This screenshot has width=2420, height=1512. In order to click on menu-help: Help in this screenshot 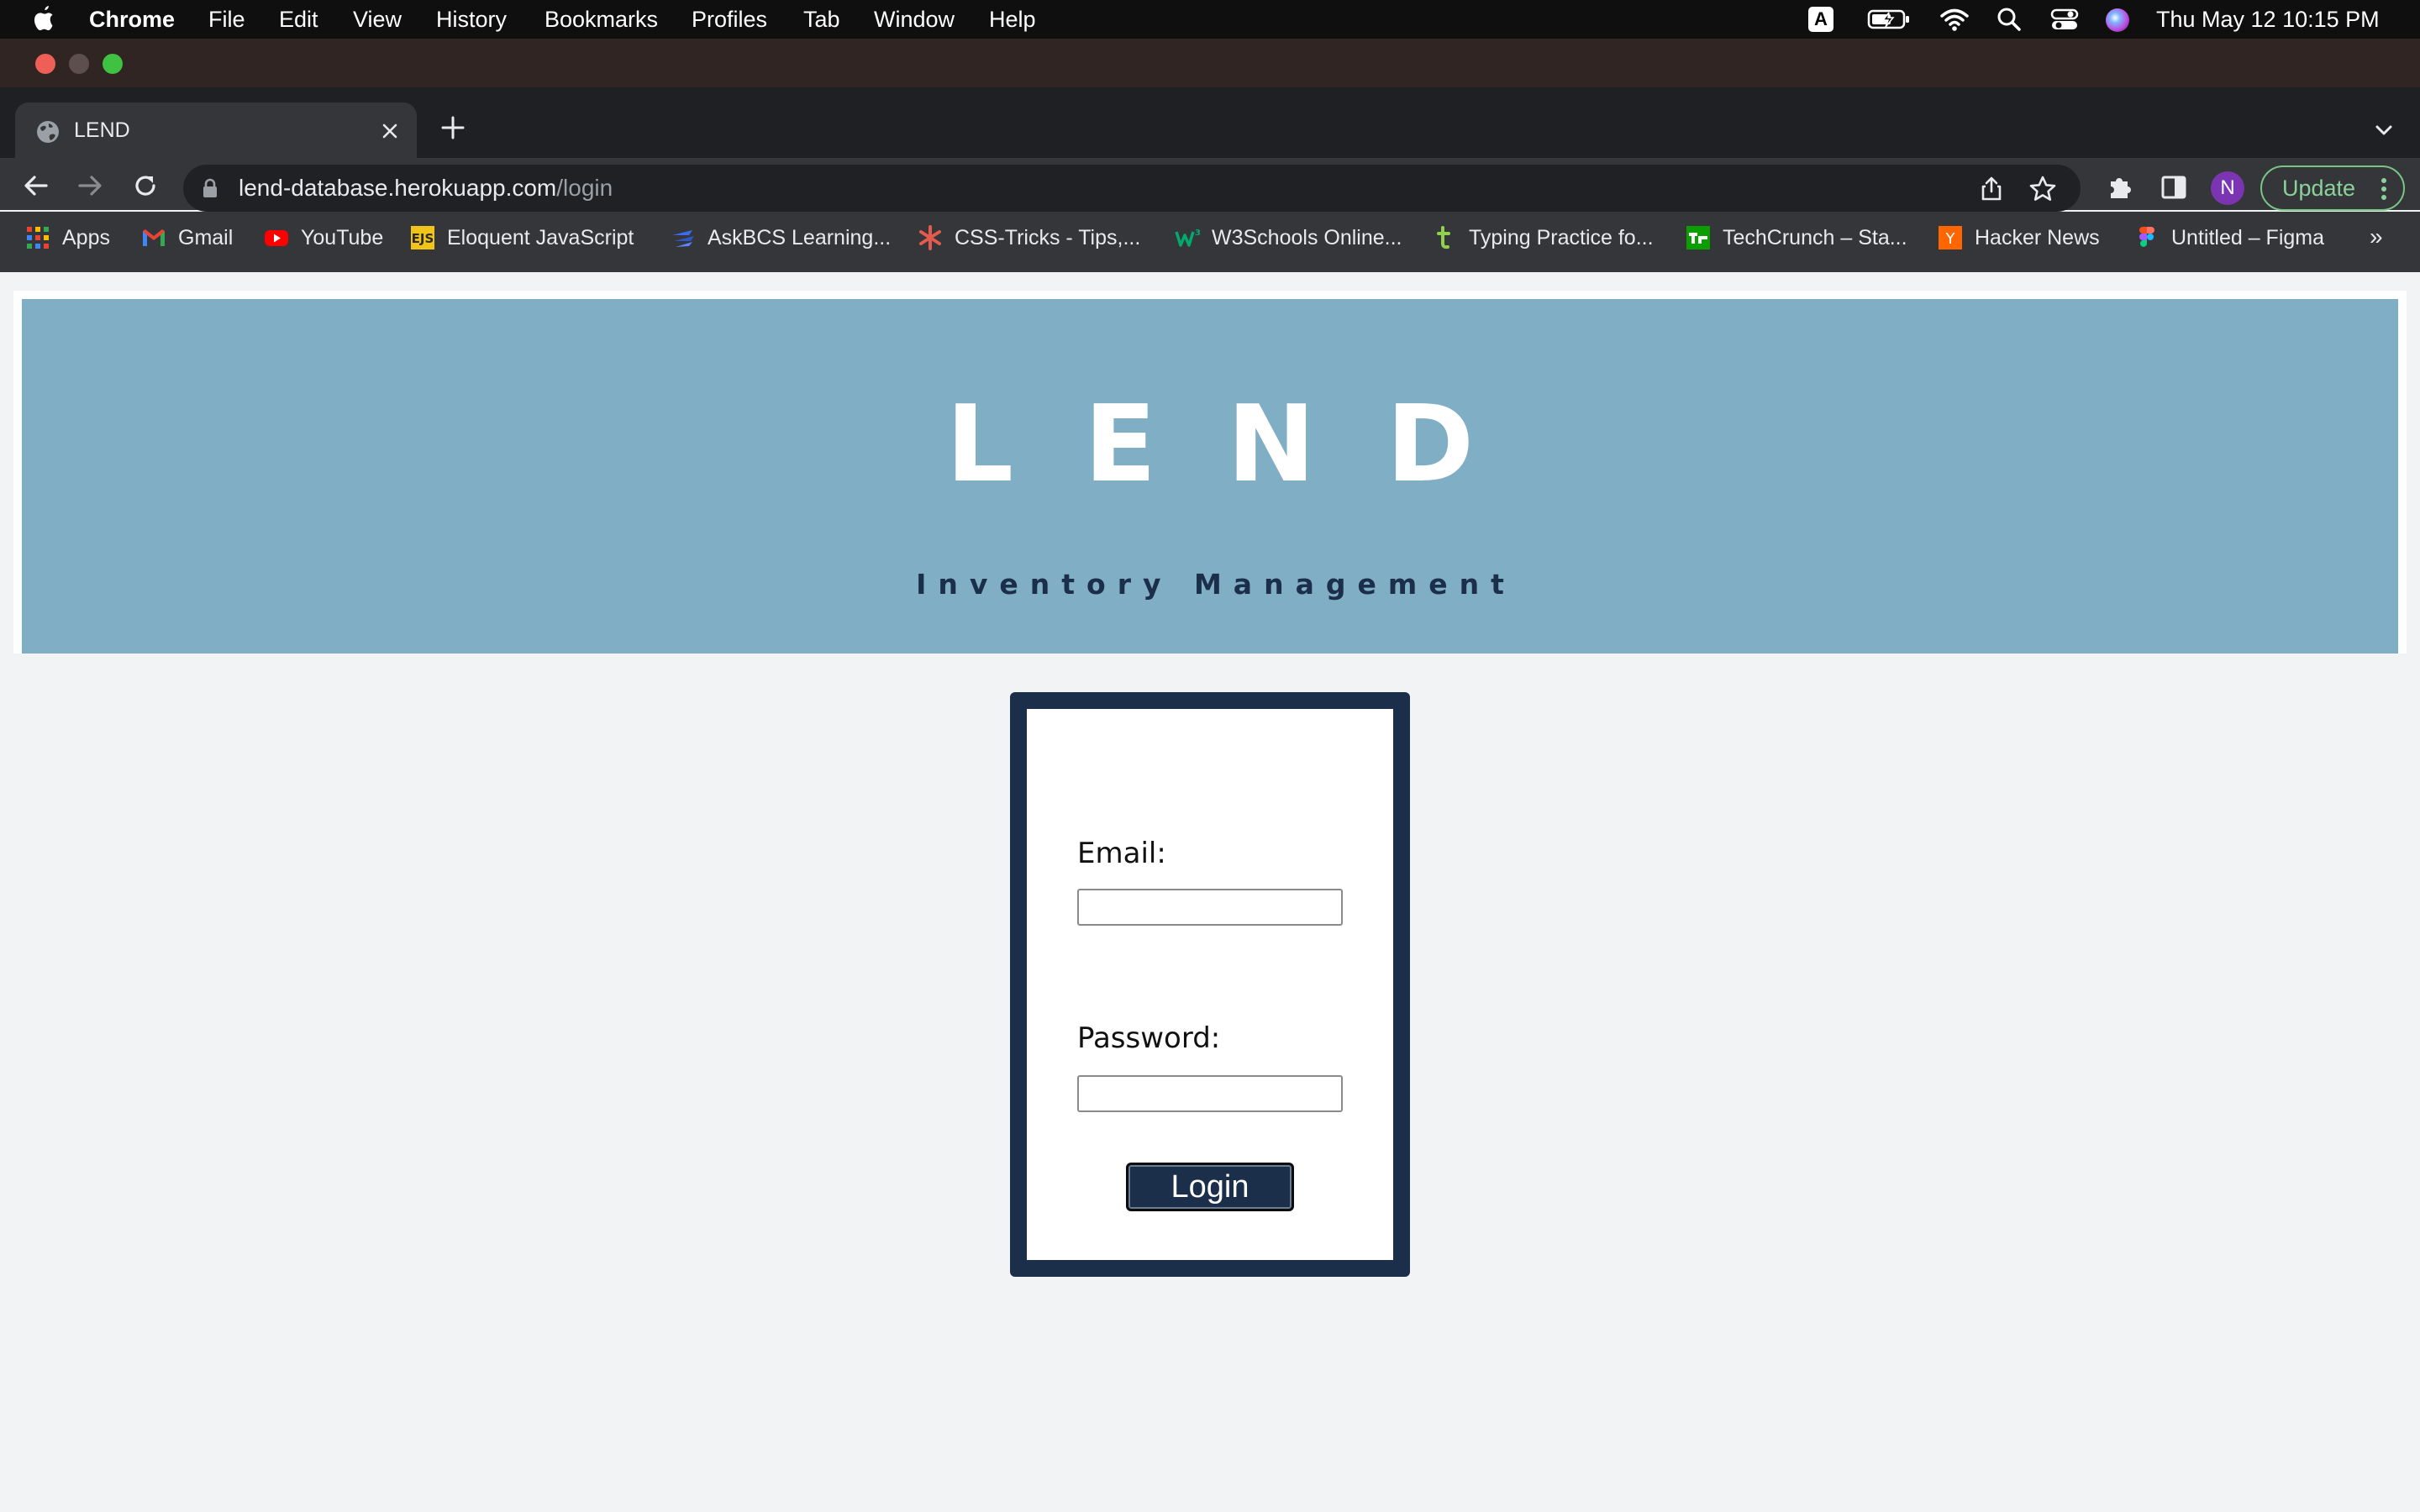, I will do `click(1013, 19)`.